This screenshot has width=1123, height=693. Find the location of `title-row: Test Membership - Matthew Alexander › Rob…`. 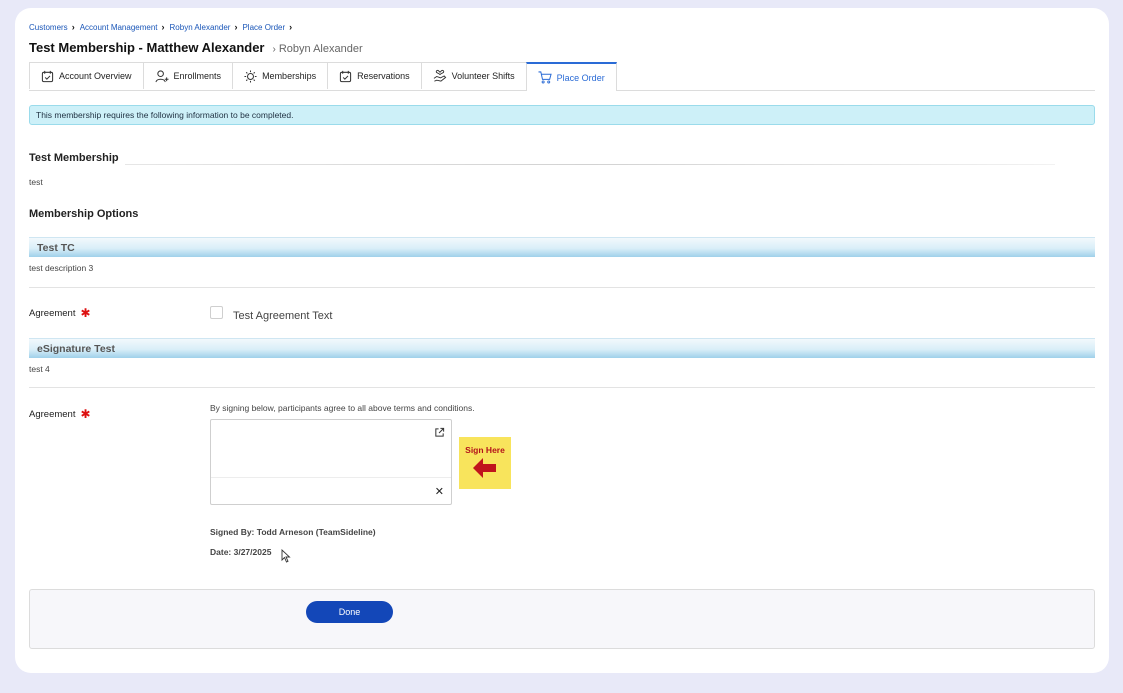

title-row: Test Membership - Matthew Alexander › Rob… is located at coordinates (196, 47).